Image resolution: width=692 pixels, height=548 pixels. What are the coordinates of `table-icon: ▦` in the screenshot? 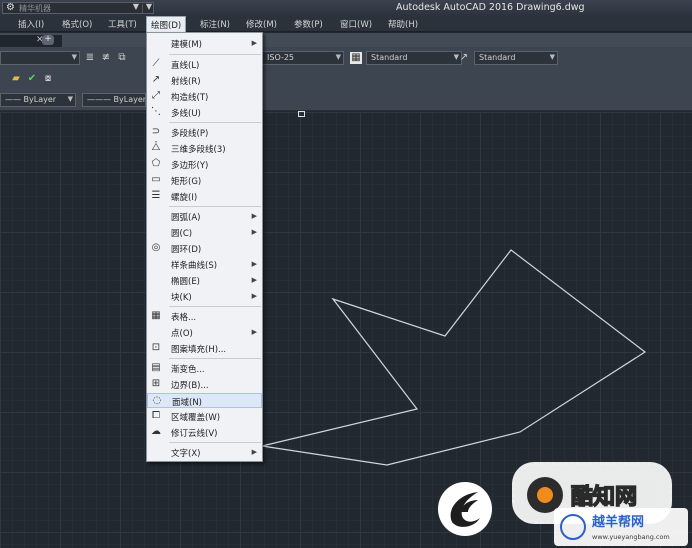 It's located at (156, 315).